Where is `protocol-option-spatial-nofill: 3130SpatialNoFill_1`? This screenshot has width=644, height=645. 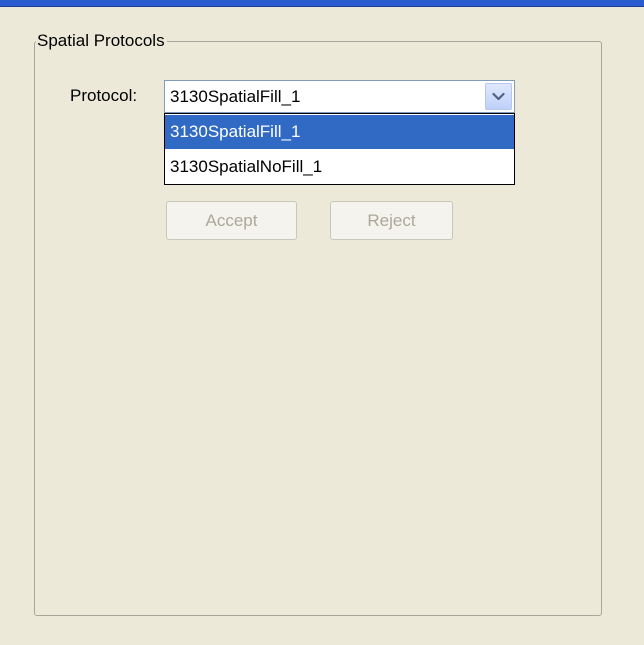 protocol-option-spatial-nofill: 3130SpatialNoFill_1 is located at coordinates (339, 167).